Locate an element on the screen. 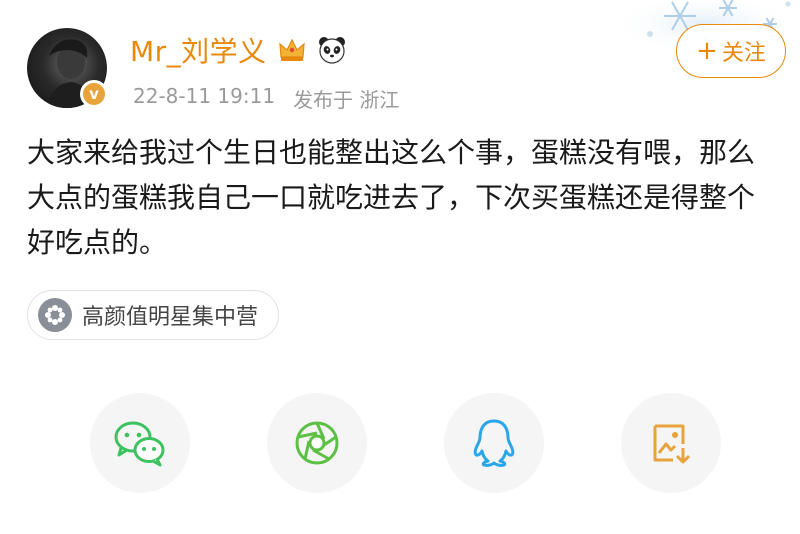 This screenshot has width=800, height=534. moments-icon is located at coordinates (317, 443).